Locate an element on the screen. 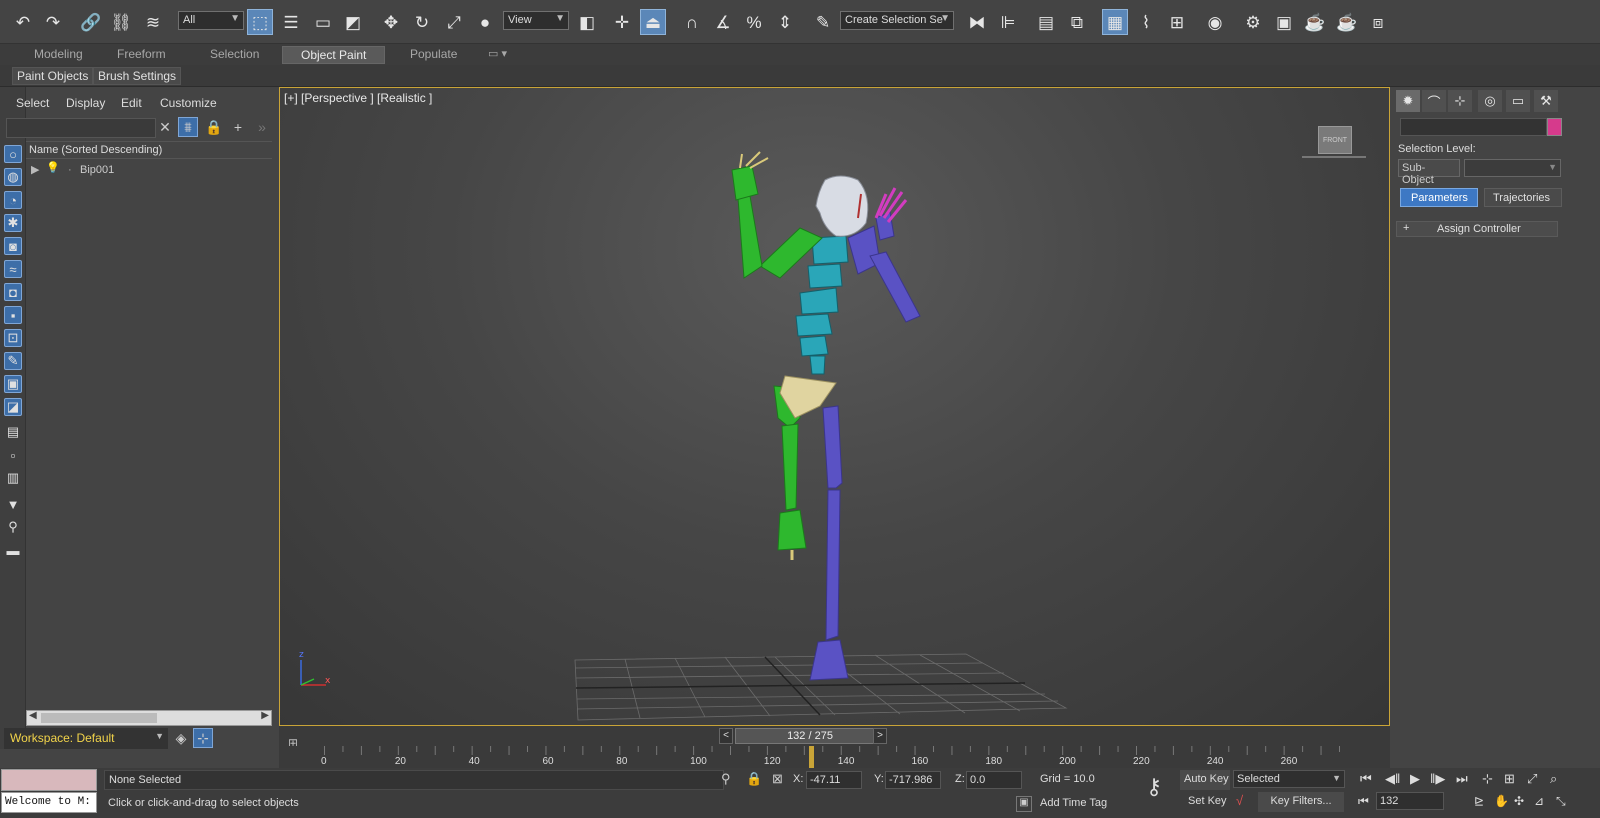 This screenshot has width=1600, height=818. y-coordinate-field: -717.986 is located at coordinates (913, 780).